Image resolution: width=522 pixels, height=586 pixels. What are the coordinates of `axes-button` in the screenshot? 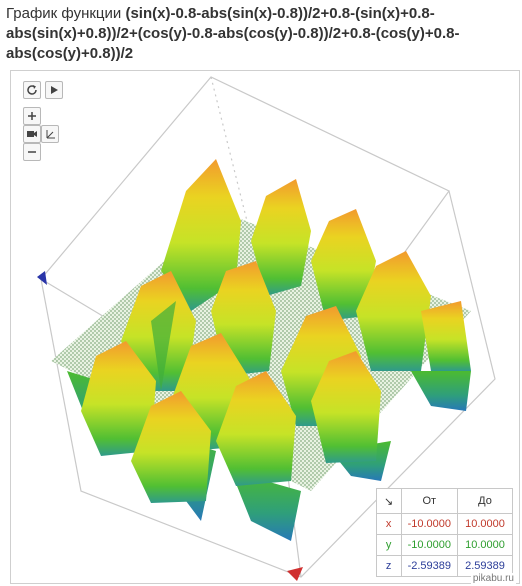 It's located at (50, 134).